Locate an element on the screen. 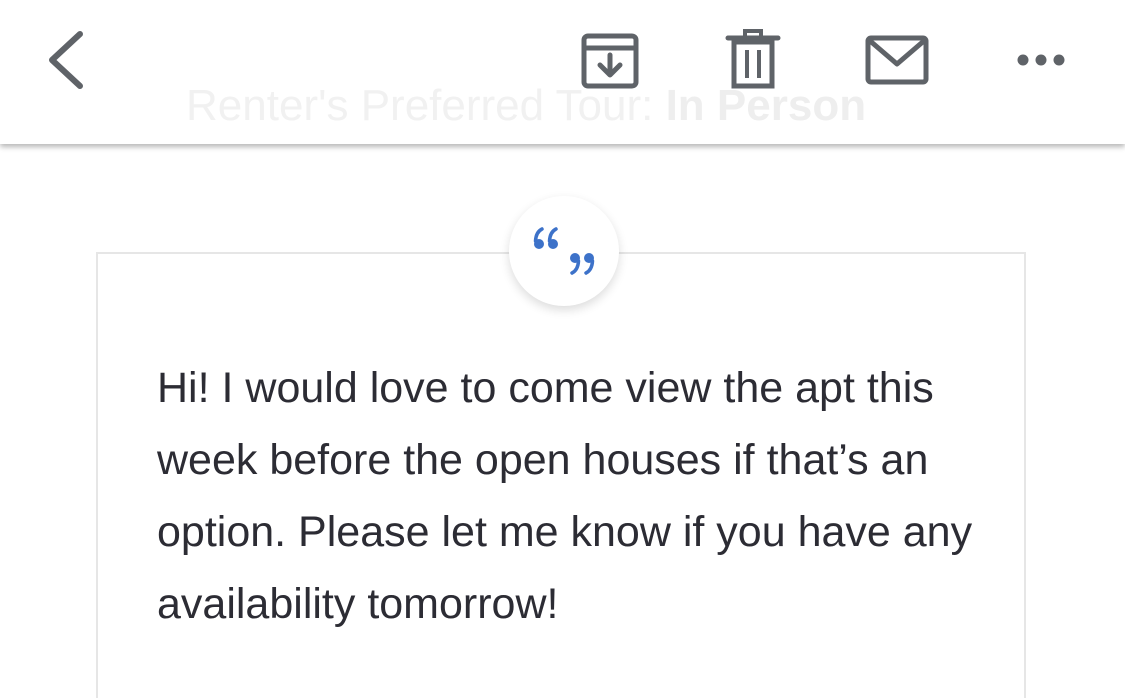 This screenshot has width=1125, height=698. more-options-button is located at coordinates (1041, 60).